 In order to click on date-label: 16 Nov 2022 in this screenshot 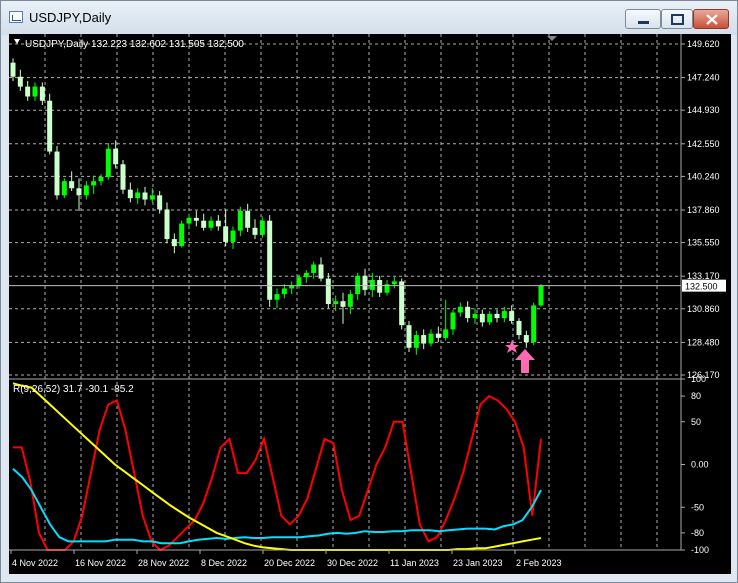, I will do `click(100, 563)`.